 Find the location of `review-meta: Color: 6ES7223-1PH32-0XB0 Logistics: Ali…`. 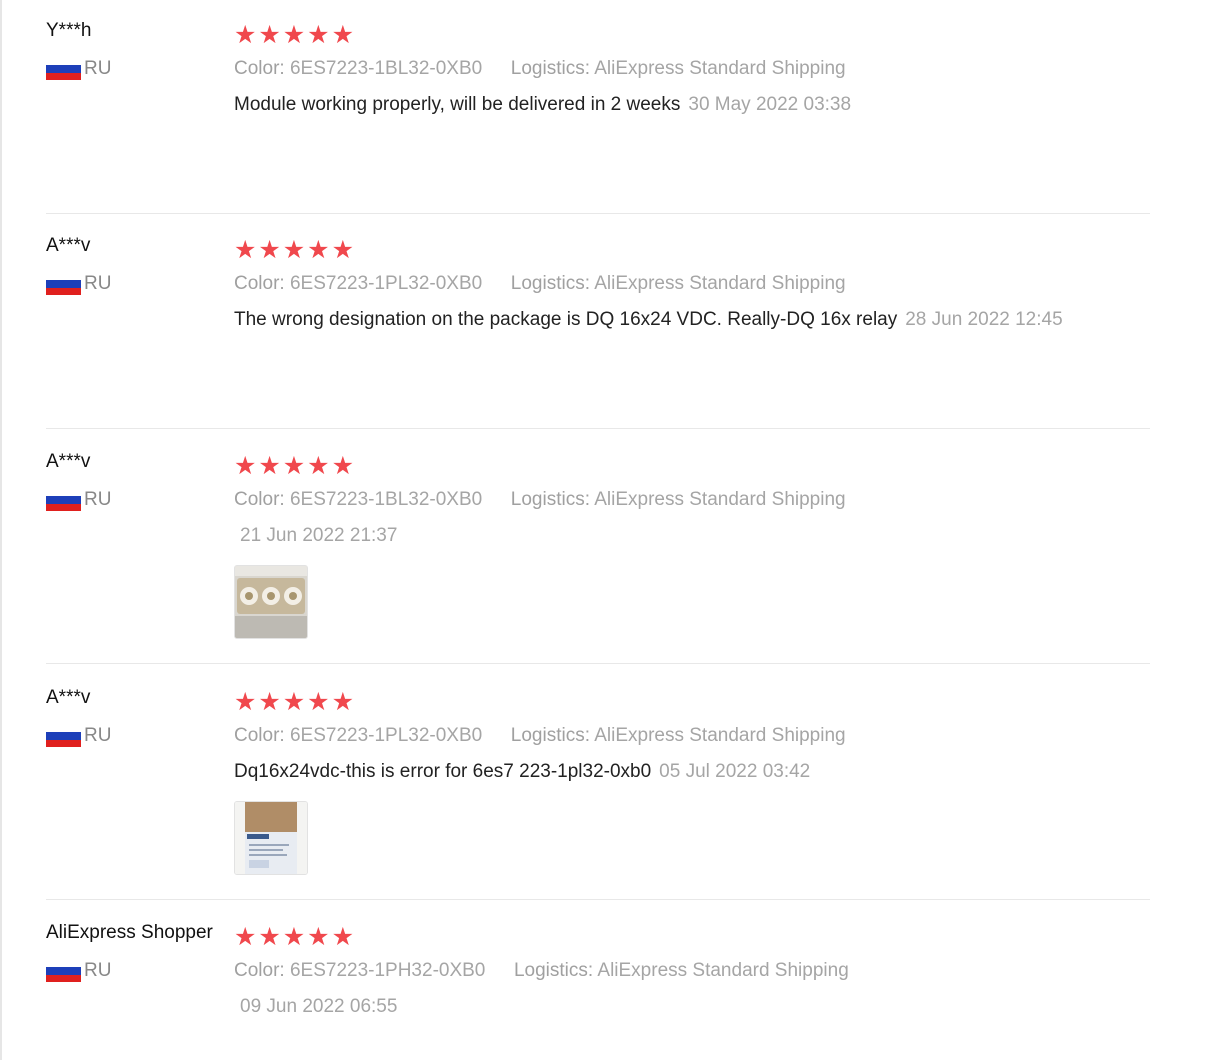

review-meta: Color: 6ES7223-1PH32-0XB0 Logistics: Ali… is located at coordinates (692, 972).